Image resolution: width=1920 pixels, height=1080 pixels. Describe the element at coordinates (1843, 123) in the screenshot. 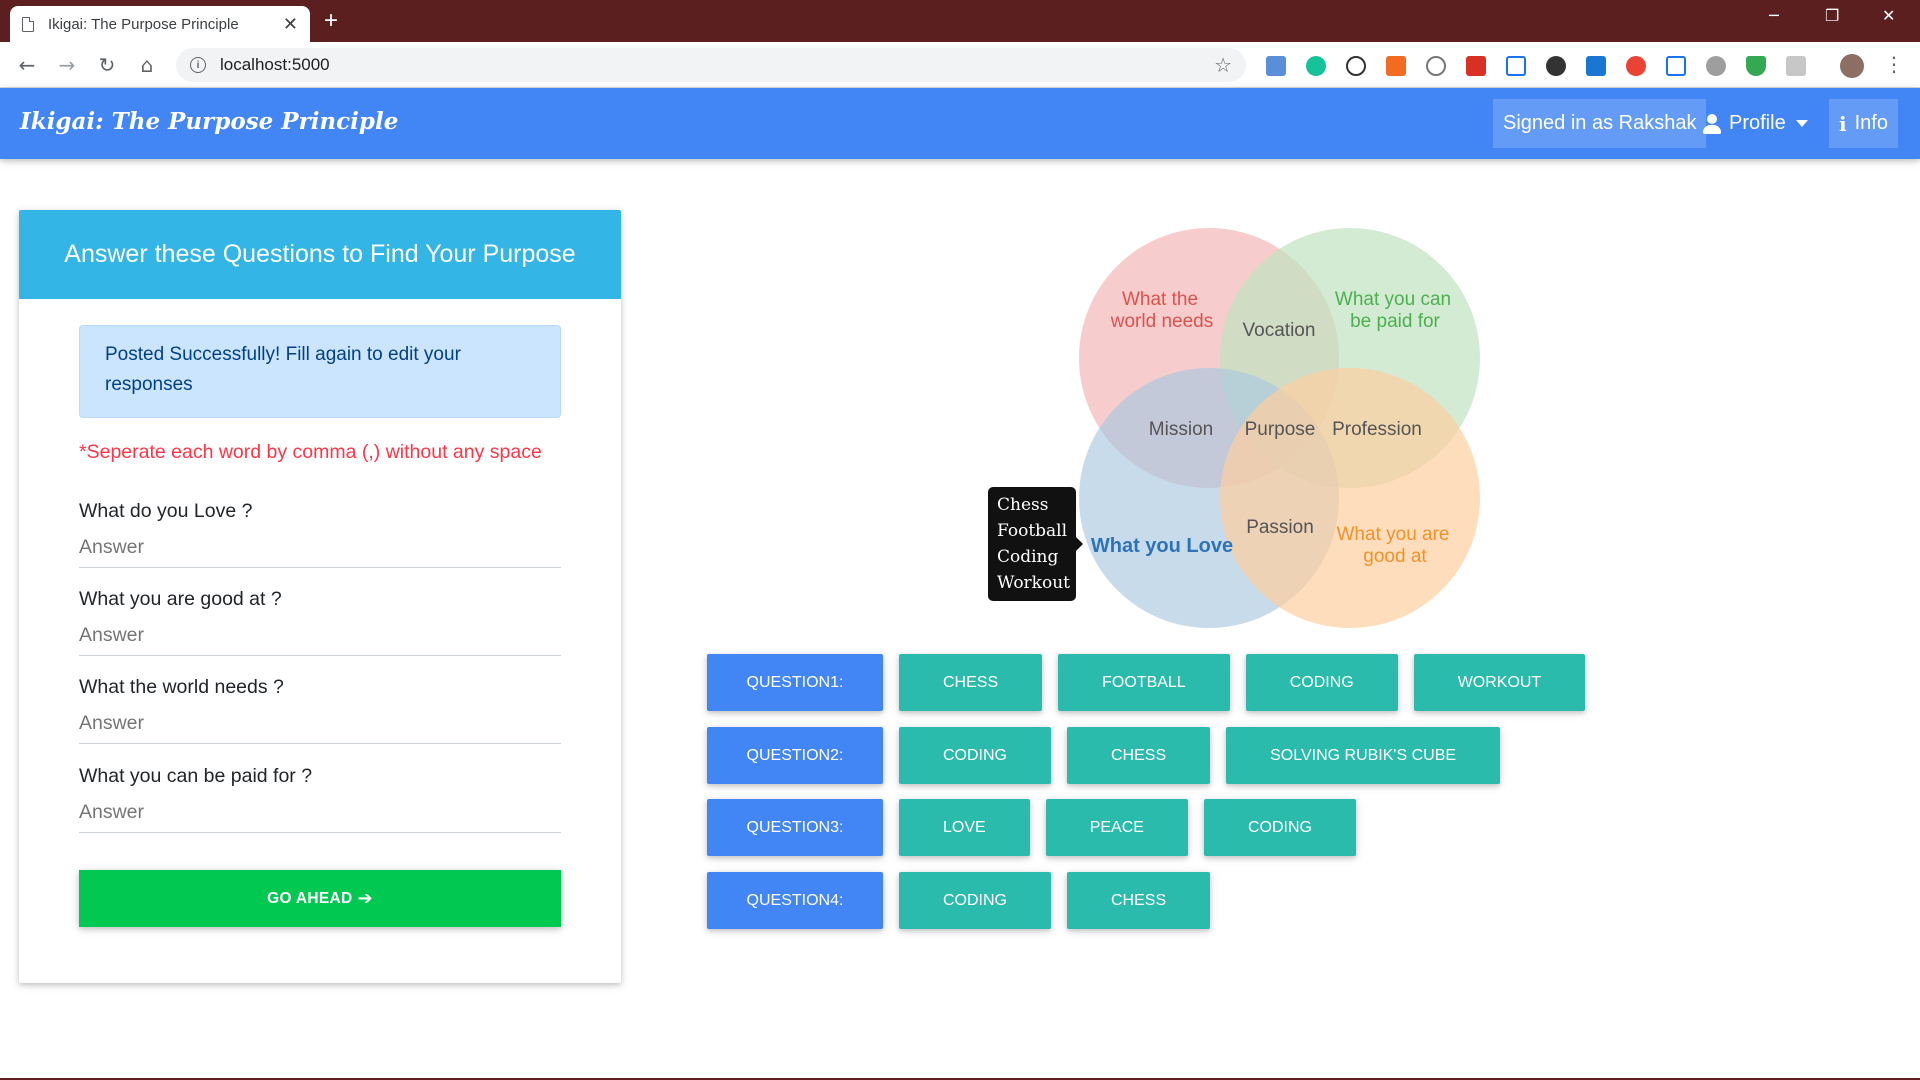

I see `info-icon: i` at that location.